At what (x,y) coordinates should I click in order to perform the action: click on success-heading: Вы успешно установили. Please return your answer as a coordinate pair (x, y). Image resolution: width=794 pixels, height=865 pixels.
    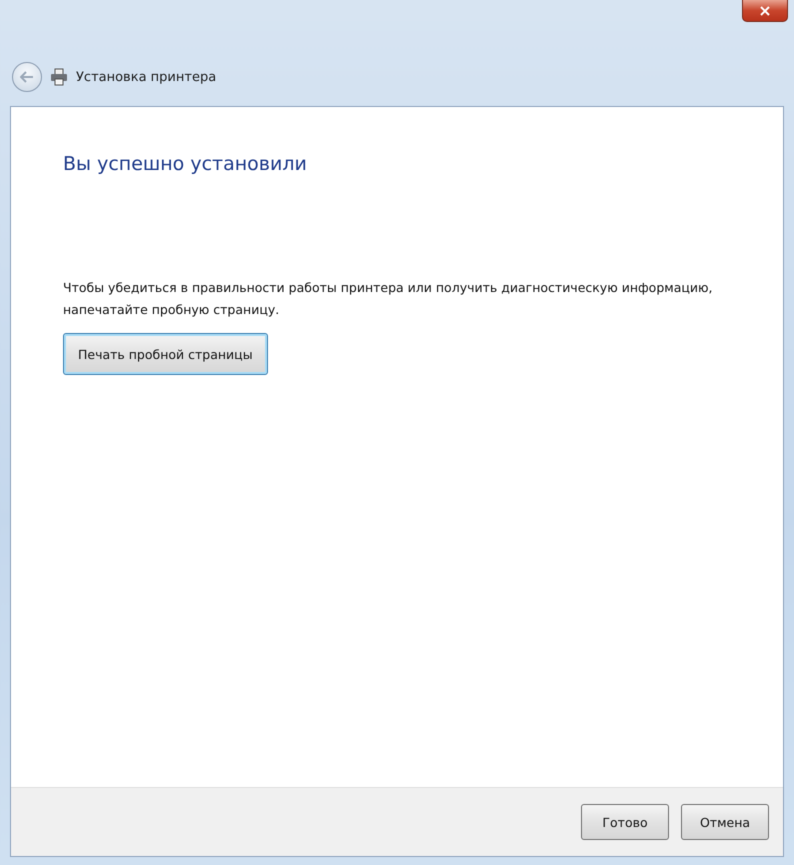
    Looking at the image, I should click on (185, 164).